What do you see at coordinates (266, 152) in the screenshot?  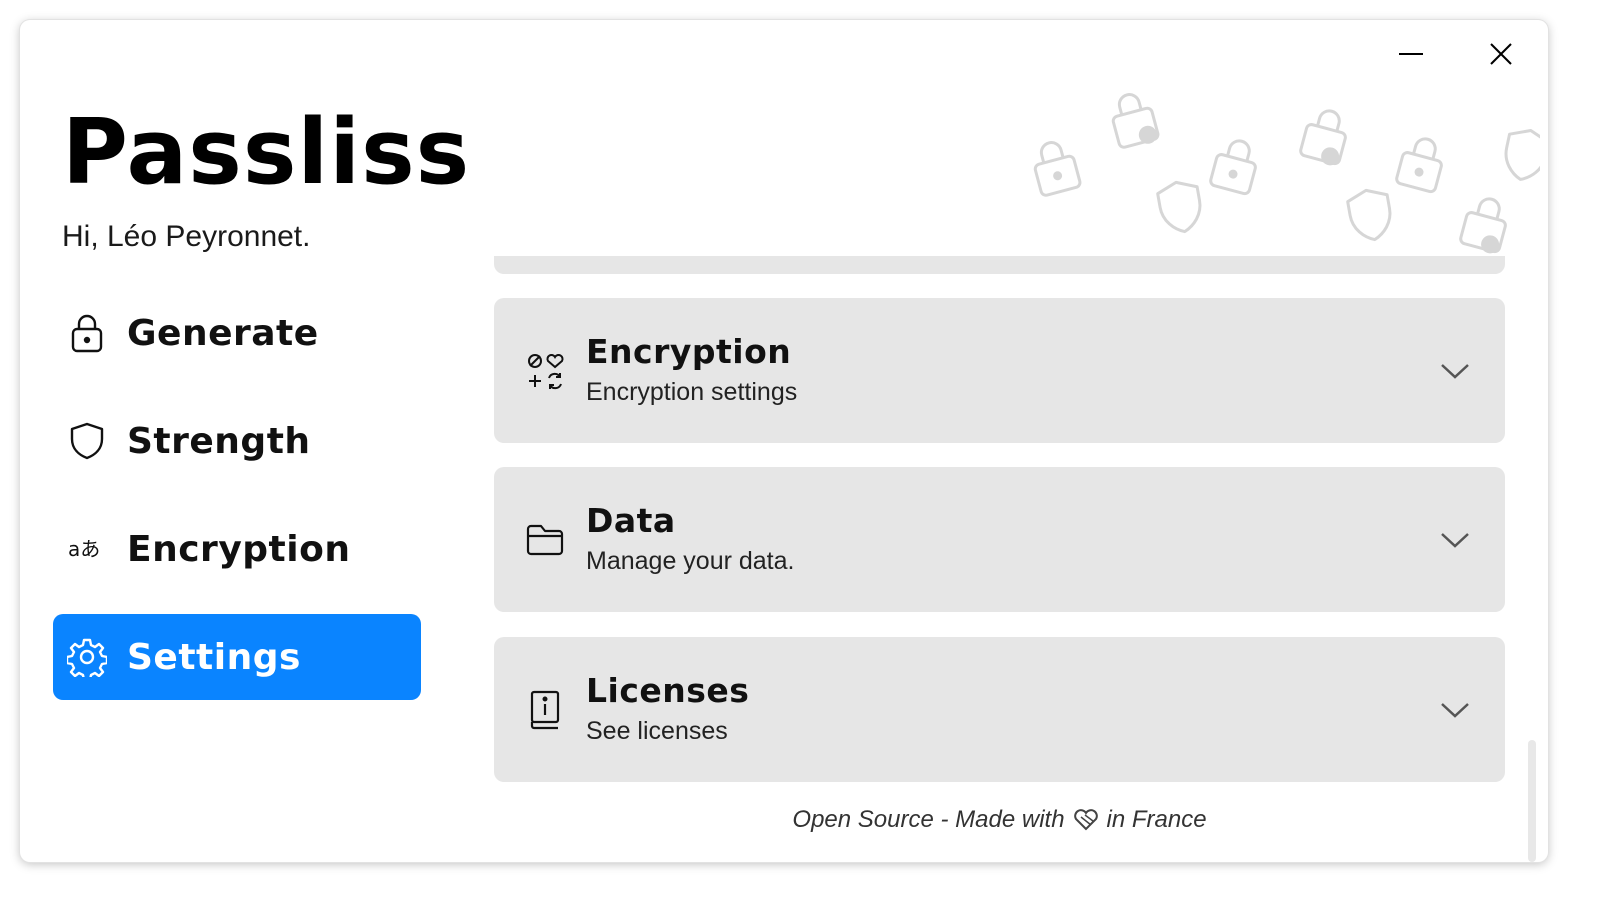 I see `app-title: Passliss` at bounding box center [266, 152].